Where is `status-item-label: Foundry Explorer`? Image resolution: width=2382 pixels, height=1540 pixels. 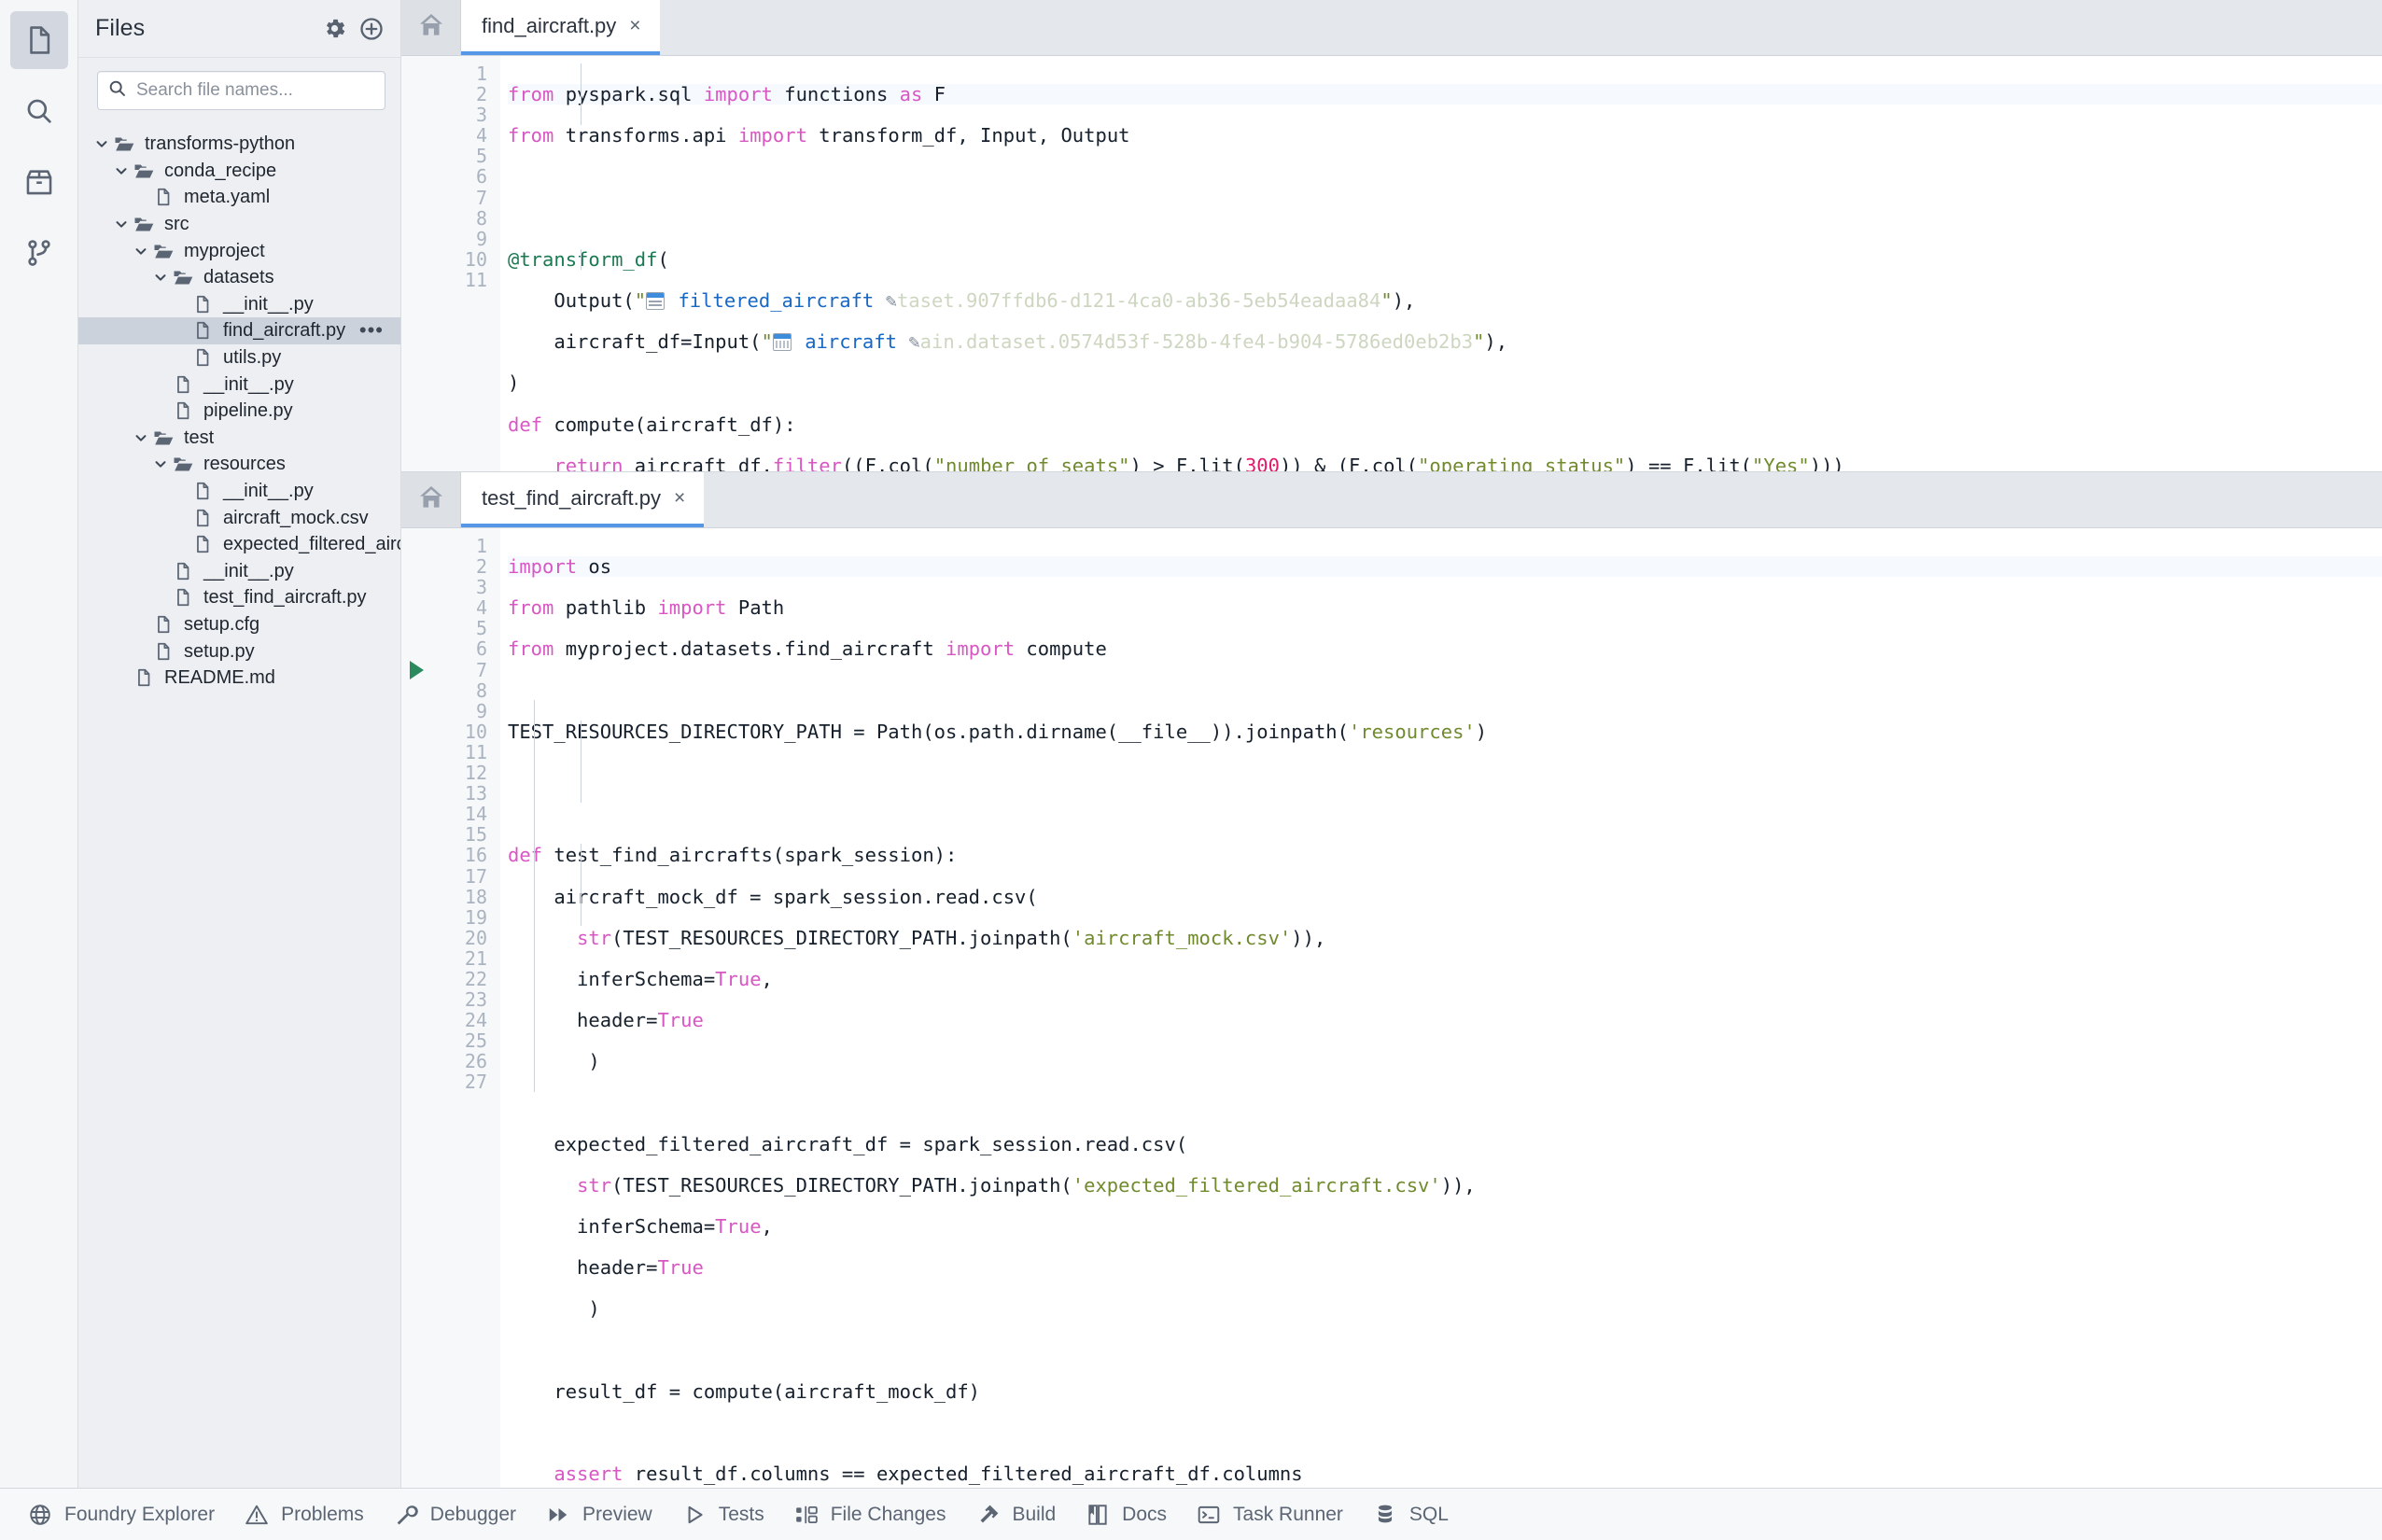 status-item-label: Foundry Explorer is located at coordinates (140, 1514).